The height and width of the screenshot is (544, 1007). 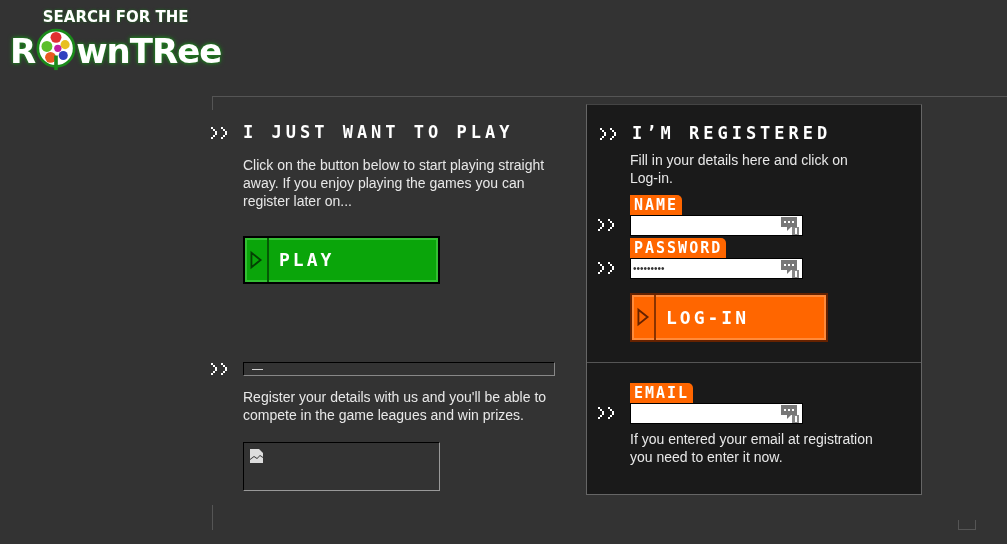 I want to click on field-label: EMAIL, so click(x=662, y=392).